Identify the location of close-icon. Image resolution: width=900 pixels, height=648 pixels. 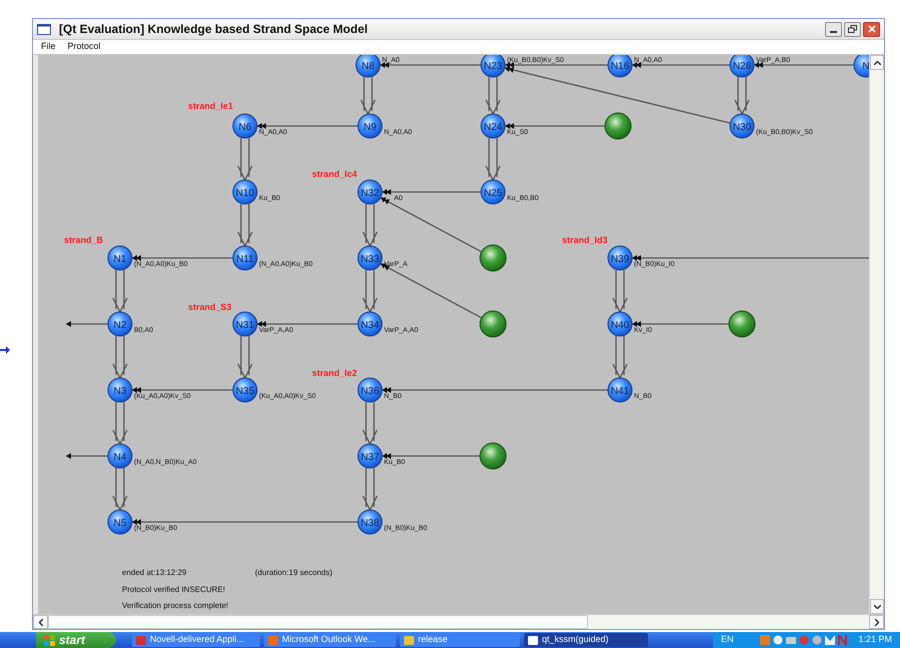
(872, 29).